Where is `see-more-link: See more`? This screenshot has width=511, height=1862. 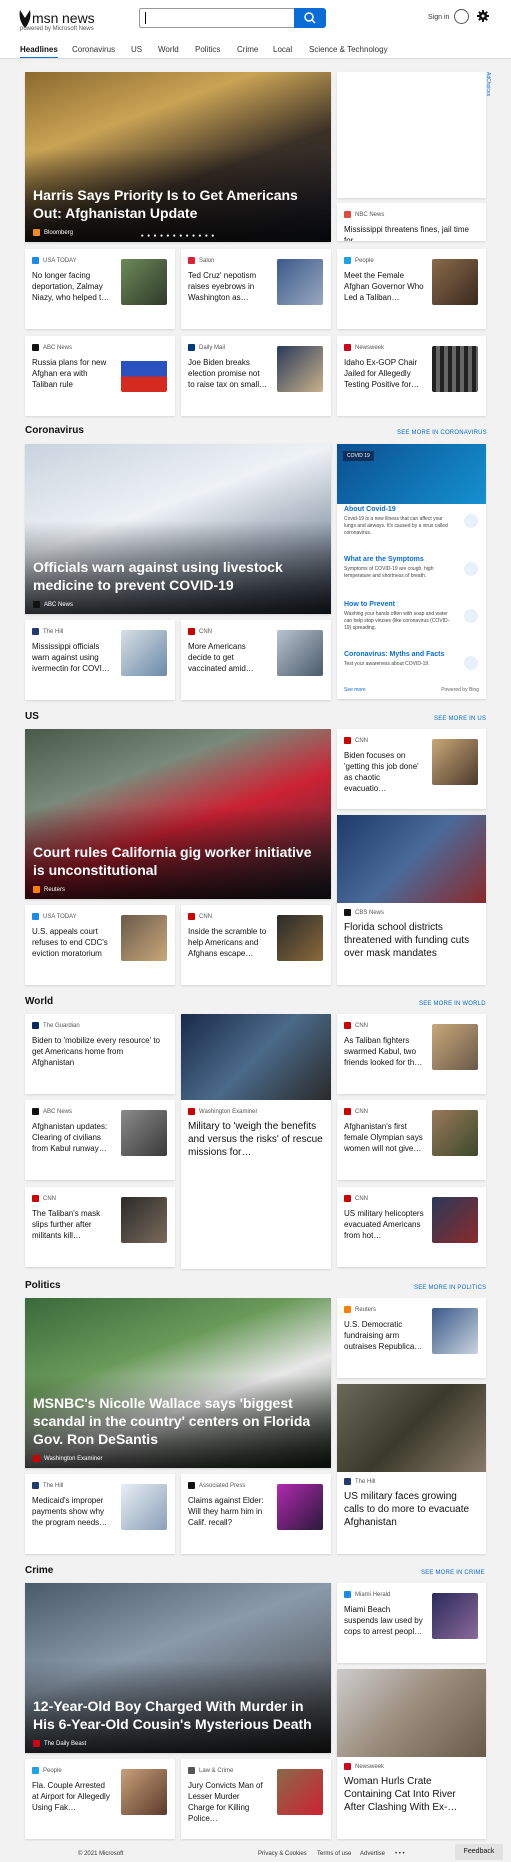
see-more-link: See more is located at coordinates (355, 690).